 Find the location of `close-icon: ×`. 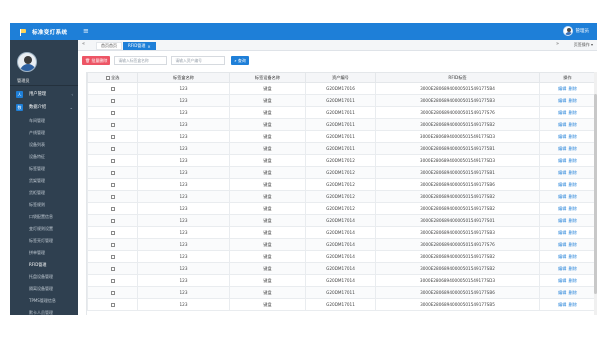

close-icon: × is located at coordinates (148, 46).